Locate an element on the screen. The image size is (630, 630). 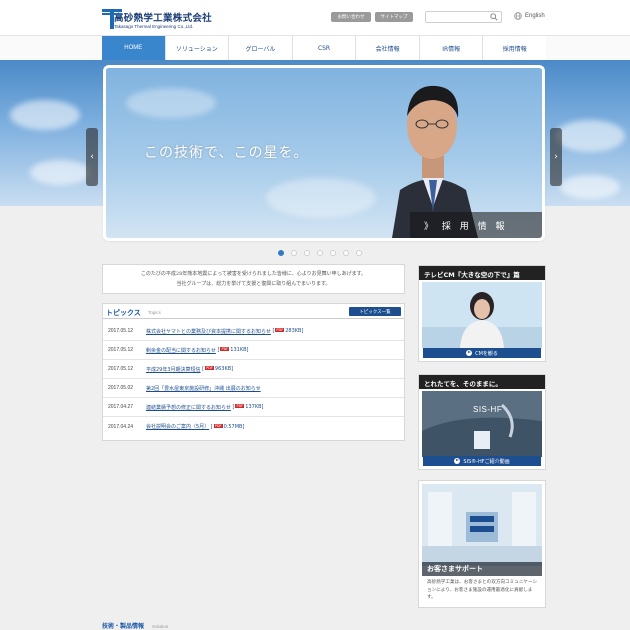
topic-link: 会社説明会のご案内（5月） is located at coordinates (177, 426).